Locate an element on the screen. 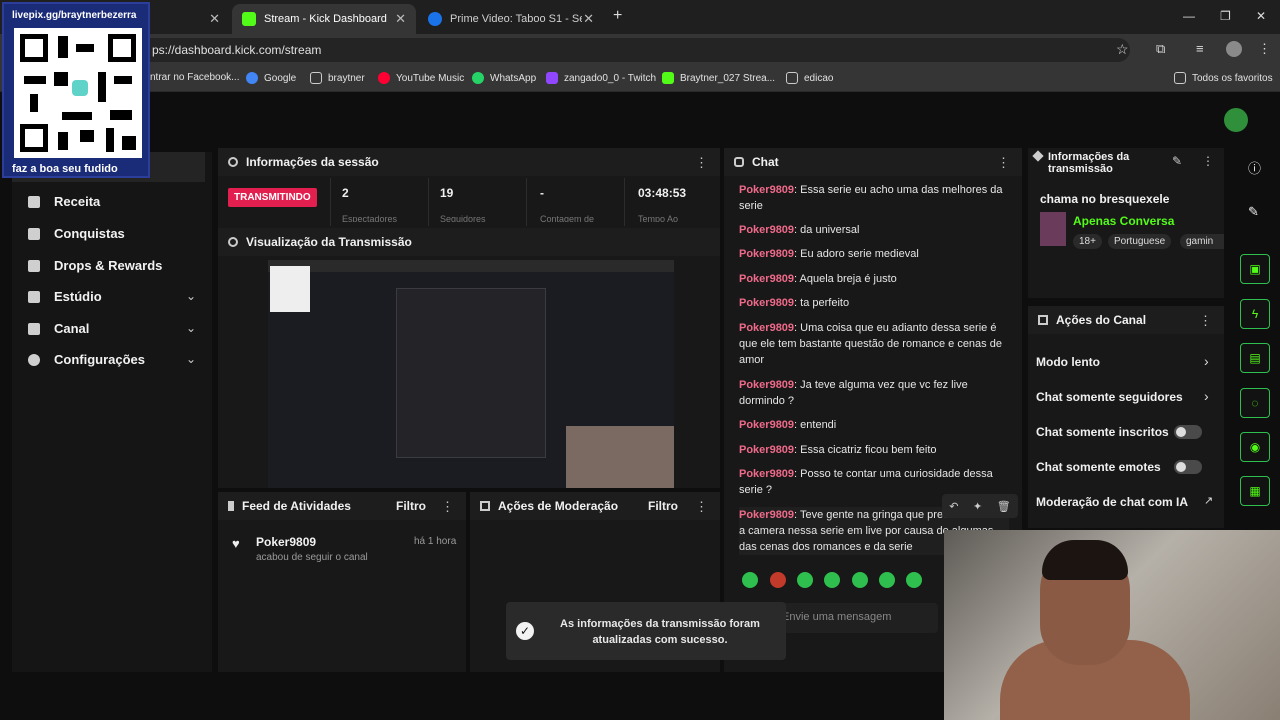  chat-message: Poker9809: Aquela breja é justo is located at coordinates (818, 279).